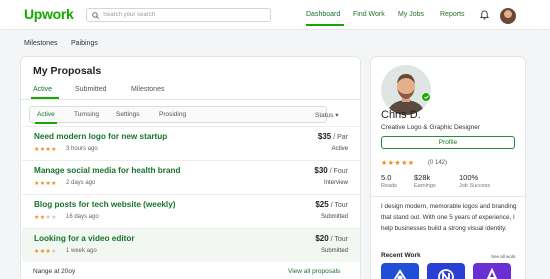 Image resolution: width=550 pixels, height=279 pixels. Describe the element at coordinates (67, 71) in the screenshot. I see `proposals-title: My Proposals` at that location.